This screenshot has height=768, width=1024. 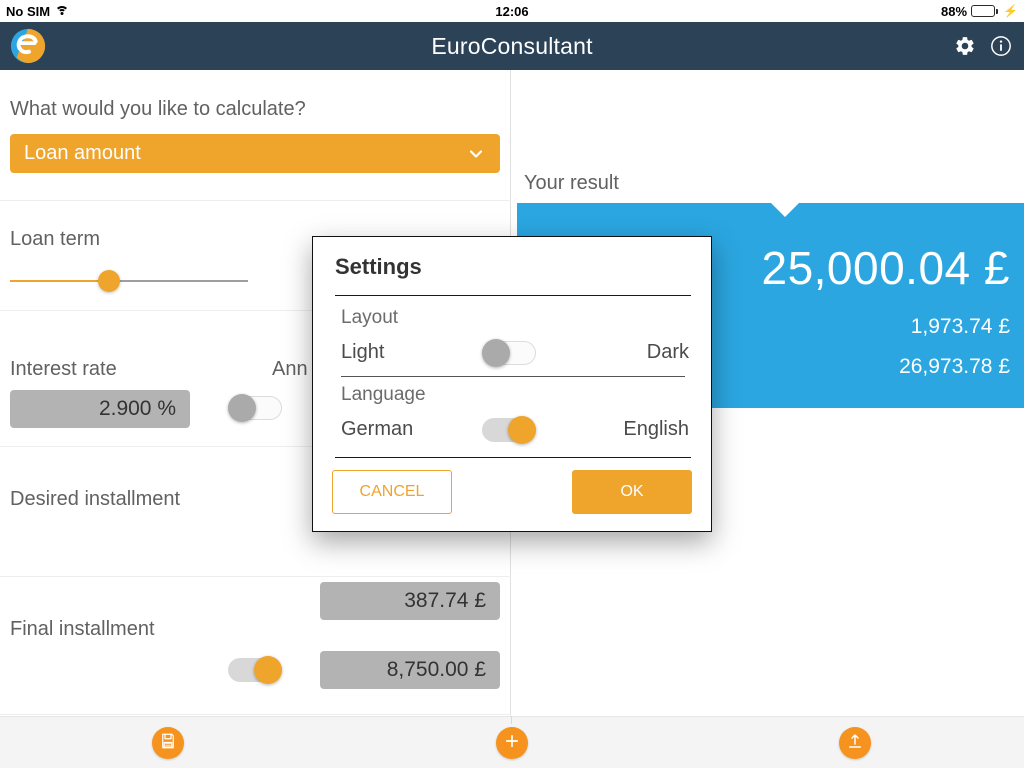 I want to click on language-group-label: Language, so click(x=383, y=394).